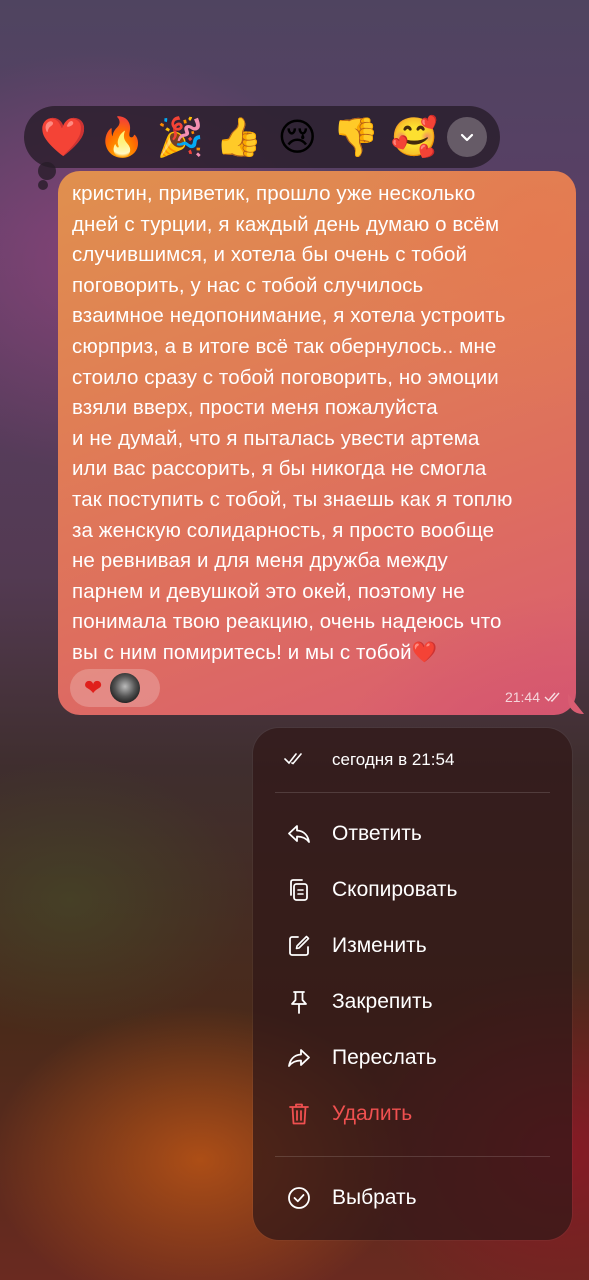 This screenshot has width=589, height=1280. I want to click on menu-item-pin: Закрепить, so click(412, 1002).